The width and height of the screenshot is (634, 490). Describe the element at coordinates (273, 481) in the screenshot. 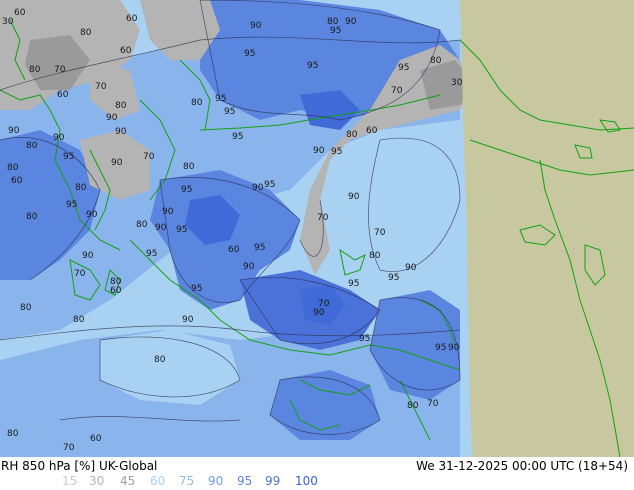

I see `scale-label-99: 99` at that location.